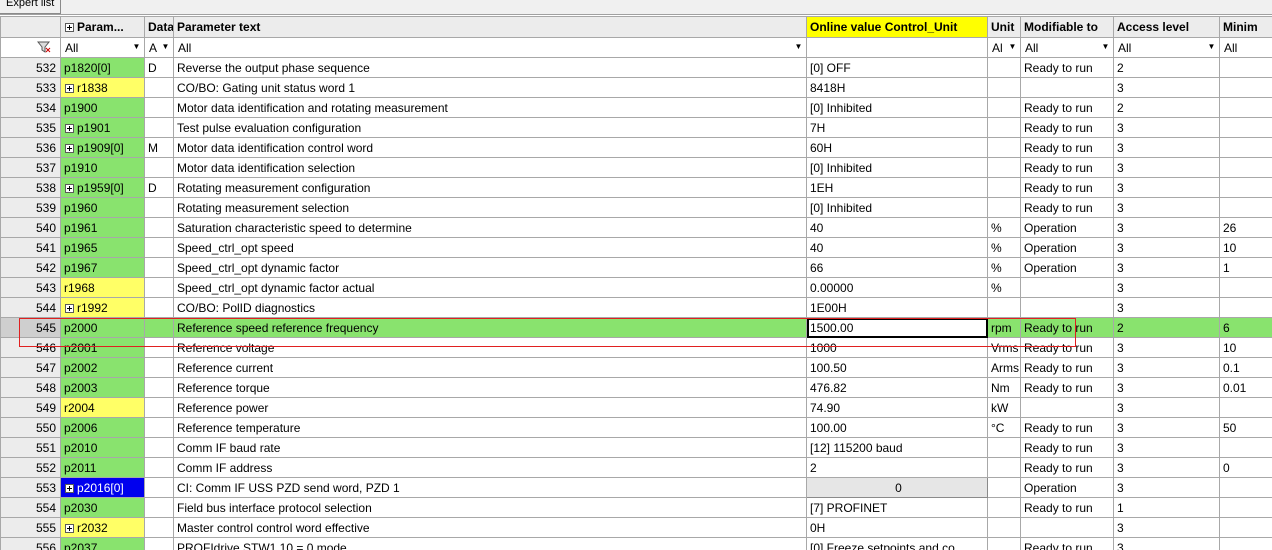 The width and height of the screenshot is (1272, 550). Describe the element at coordinates (636, 467) in the screenshot. I see `table-row: 552 p2011 Comm IF address 2 Ready to run 3 0` at that location.